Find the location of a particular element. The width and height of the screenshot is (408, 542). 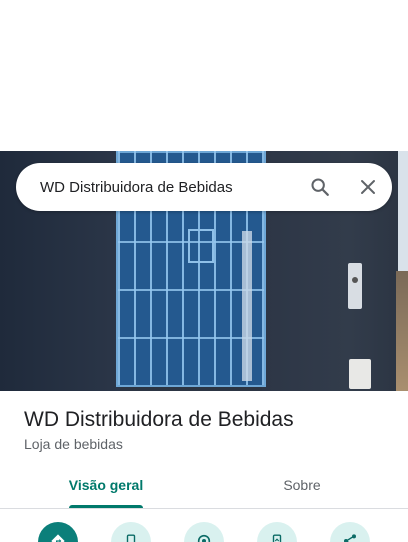

call-button is located at coordinates (131, 532).